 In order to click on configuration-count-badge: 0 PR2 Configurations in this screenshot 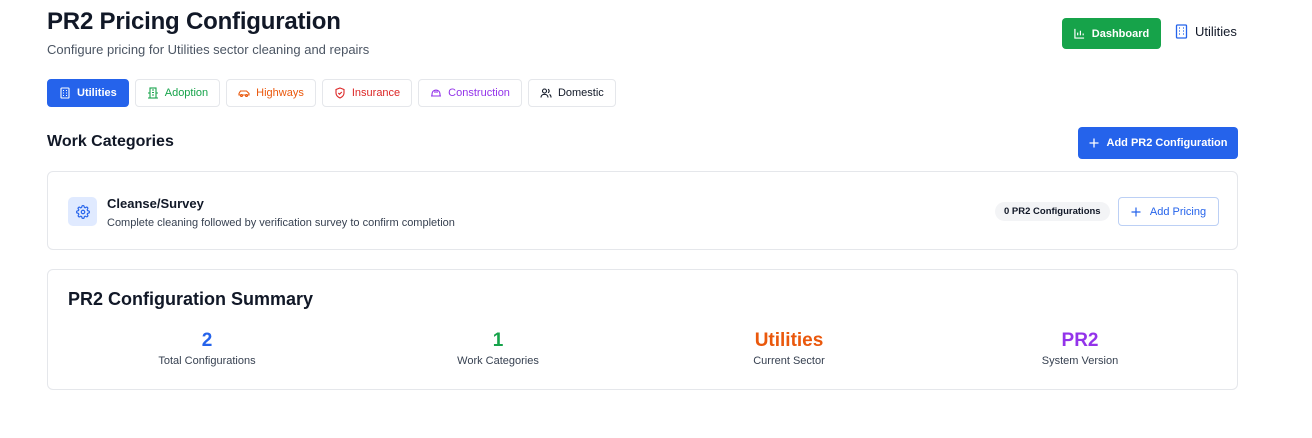, I will do `click(1052, 211)`.